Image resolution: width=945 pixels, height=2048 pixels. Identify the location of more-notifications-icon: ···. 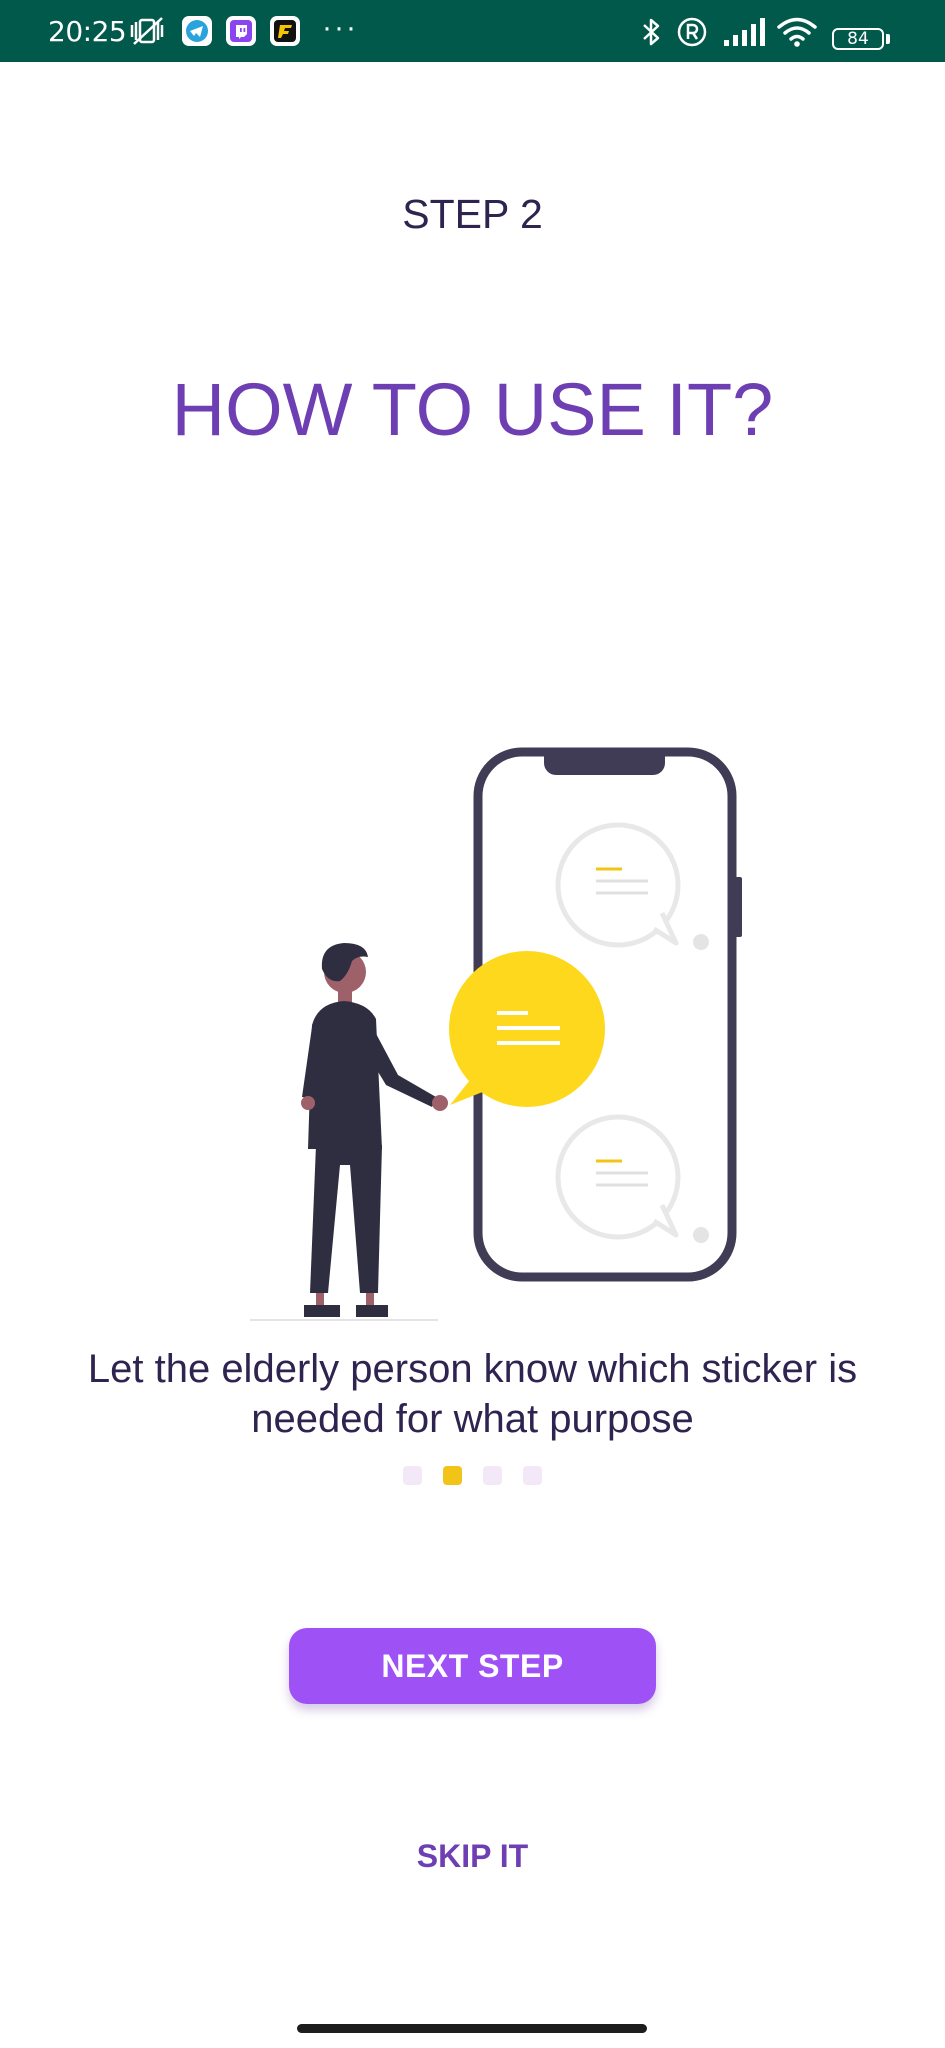
(340, 27).